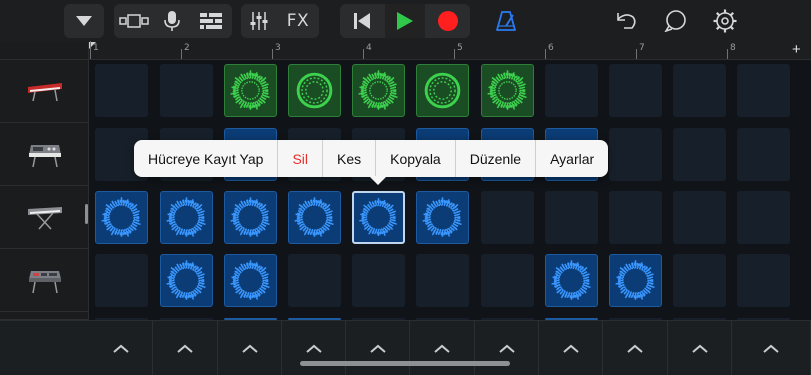  Describe the element at coordinates (206, 158) in the screenshot. I see `menu-record-into-cell: Hücreye Kayıt Yap` at that location.